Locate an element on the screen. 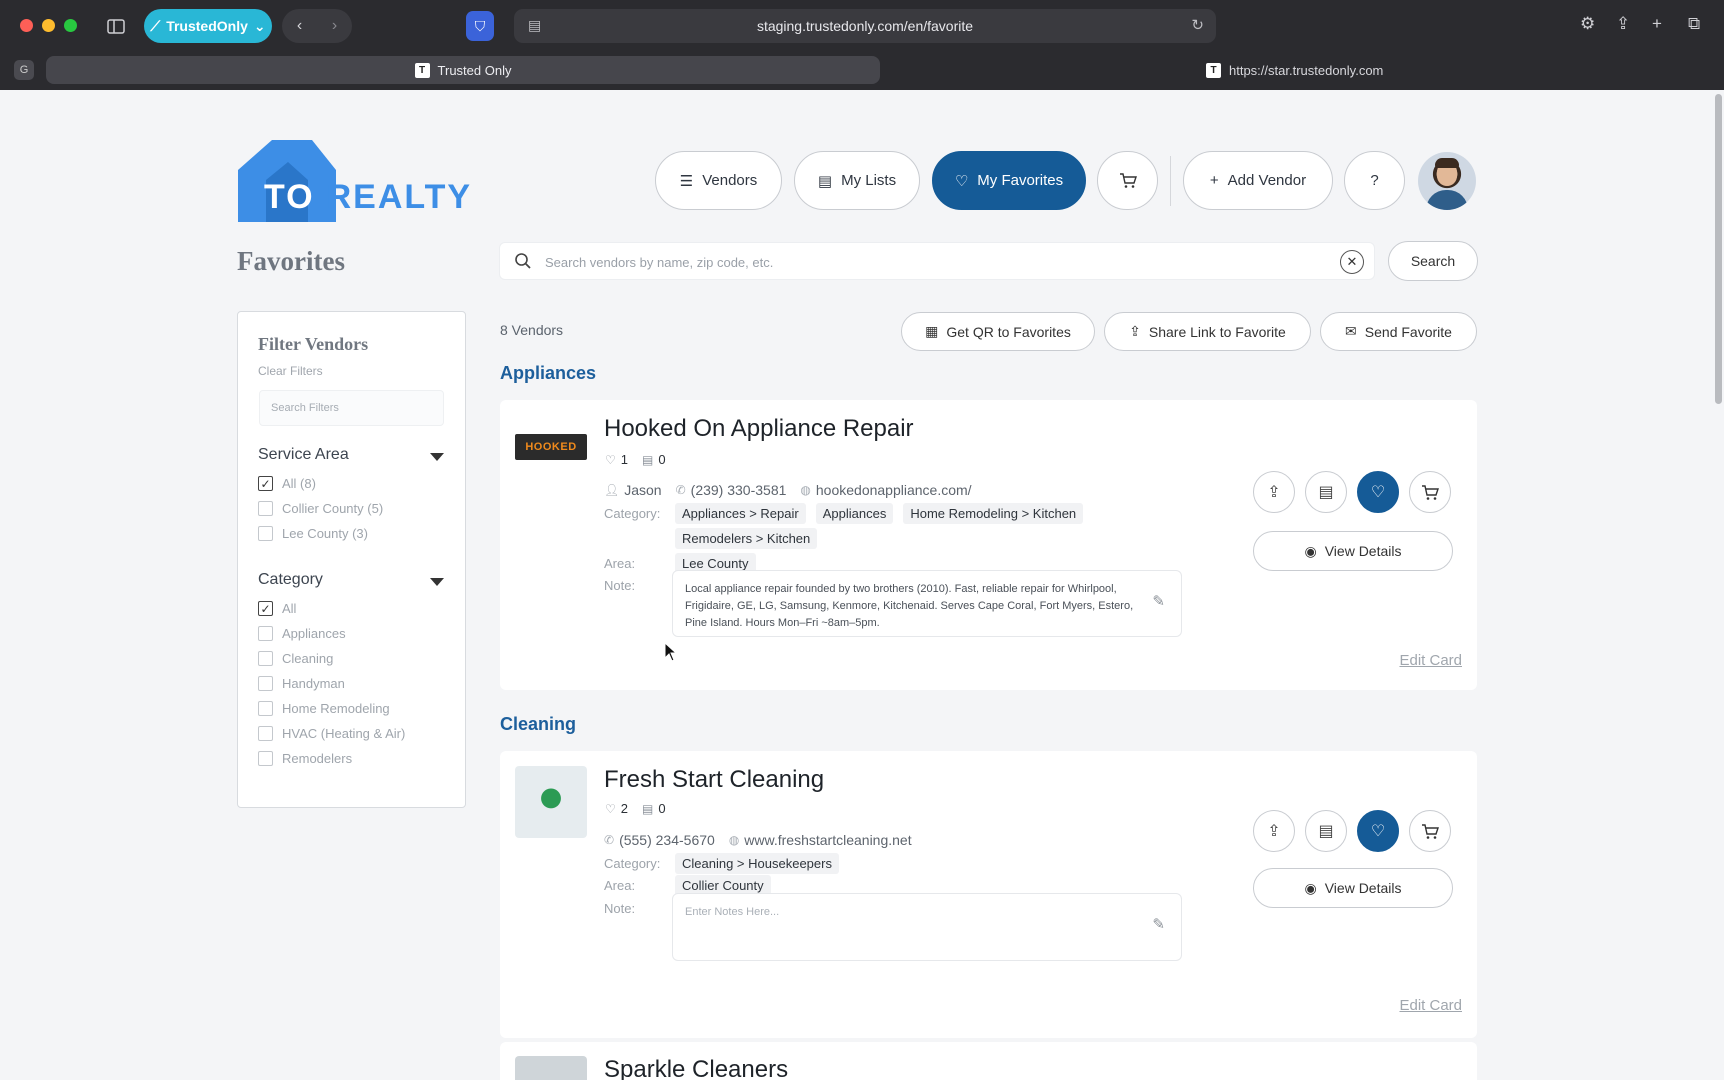  profile-label: TrustedOnly is located at coordinates (207, 26).